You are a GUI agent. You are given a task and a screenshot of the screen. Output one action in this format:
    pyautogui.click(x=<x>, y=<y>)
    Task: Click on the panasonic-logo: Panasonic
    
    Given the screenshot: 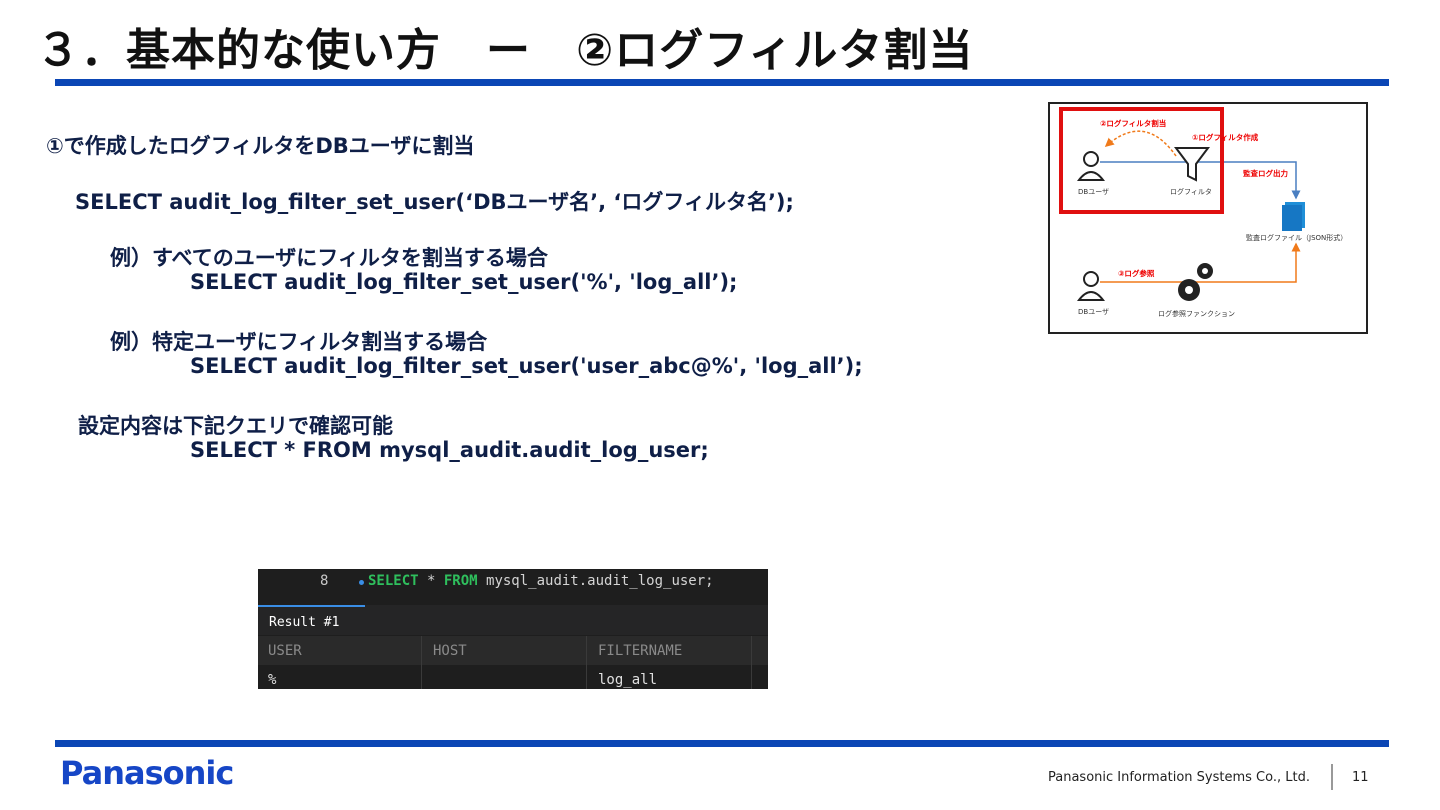 What is the action you would take?
    pyautogui.click(x=147, y=773)
    